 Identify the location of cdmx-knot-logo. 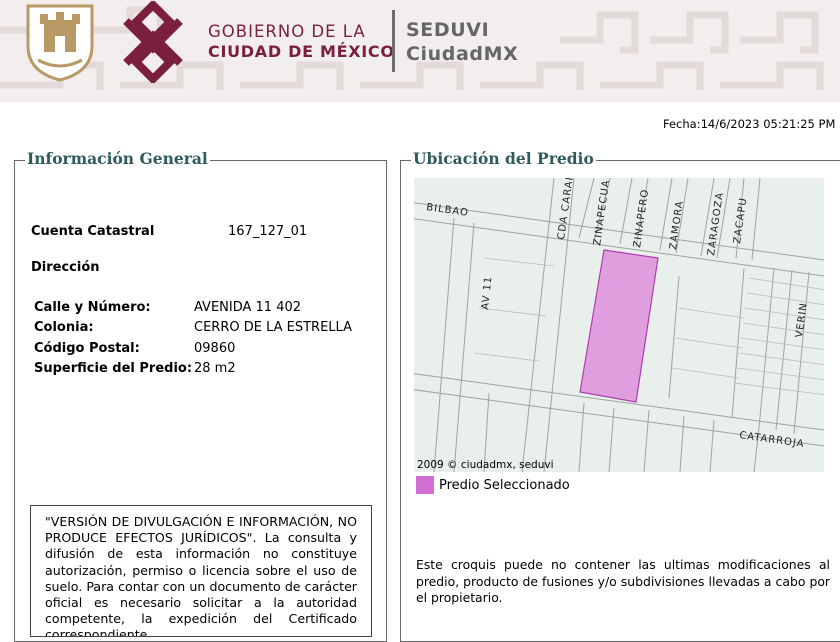
(153, 42).